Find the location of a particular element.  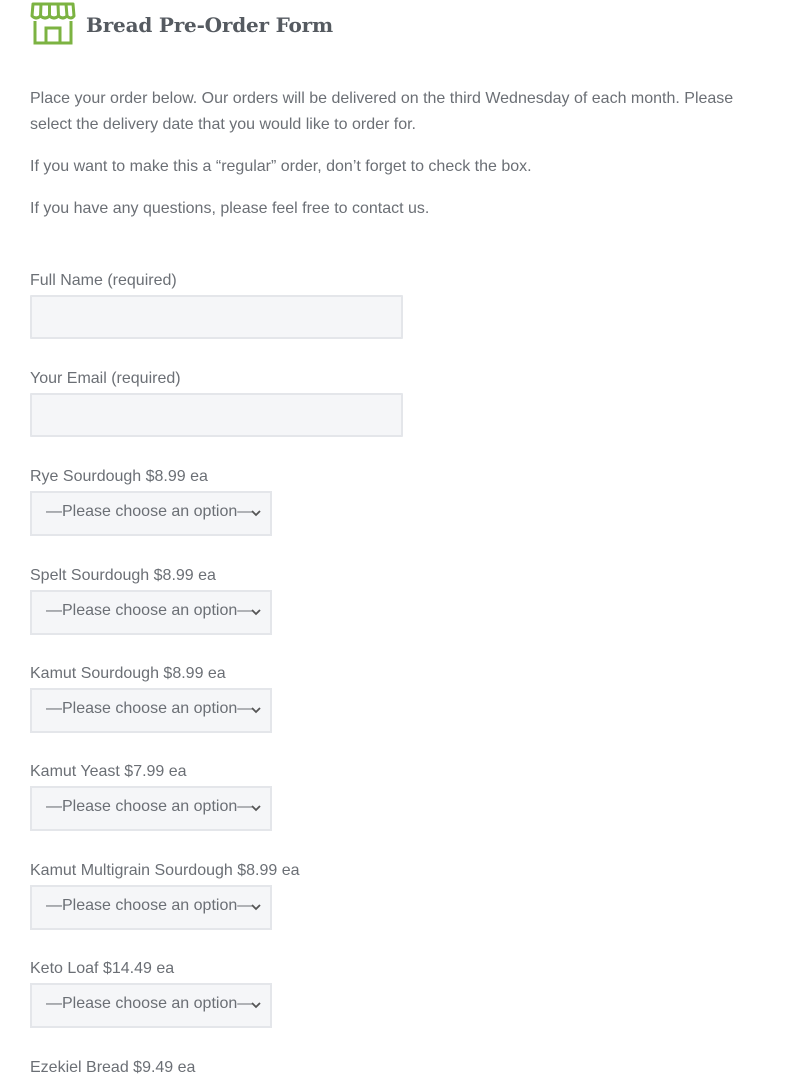

product-label: Kamut Sourdough $8.99 ea is located at coordinates (128, 673).